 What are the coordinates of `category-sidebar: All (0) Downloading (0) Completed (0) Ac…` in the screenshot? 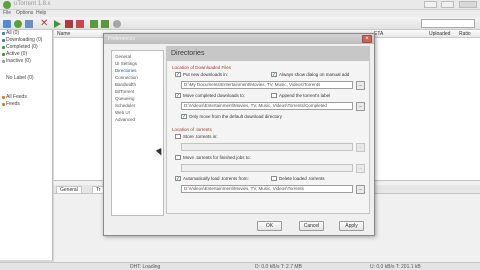 It's located at (26, 145).